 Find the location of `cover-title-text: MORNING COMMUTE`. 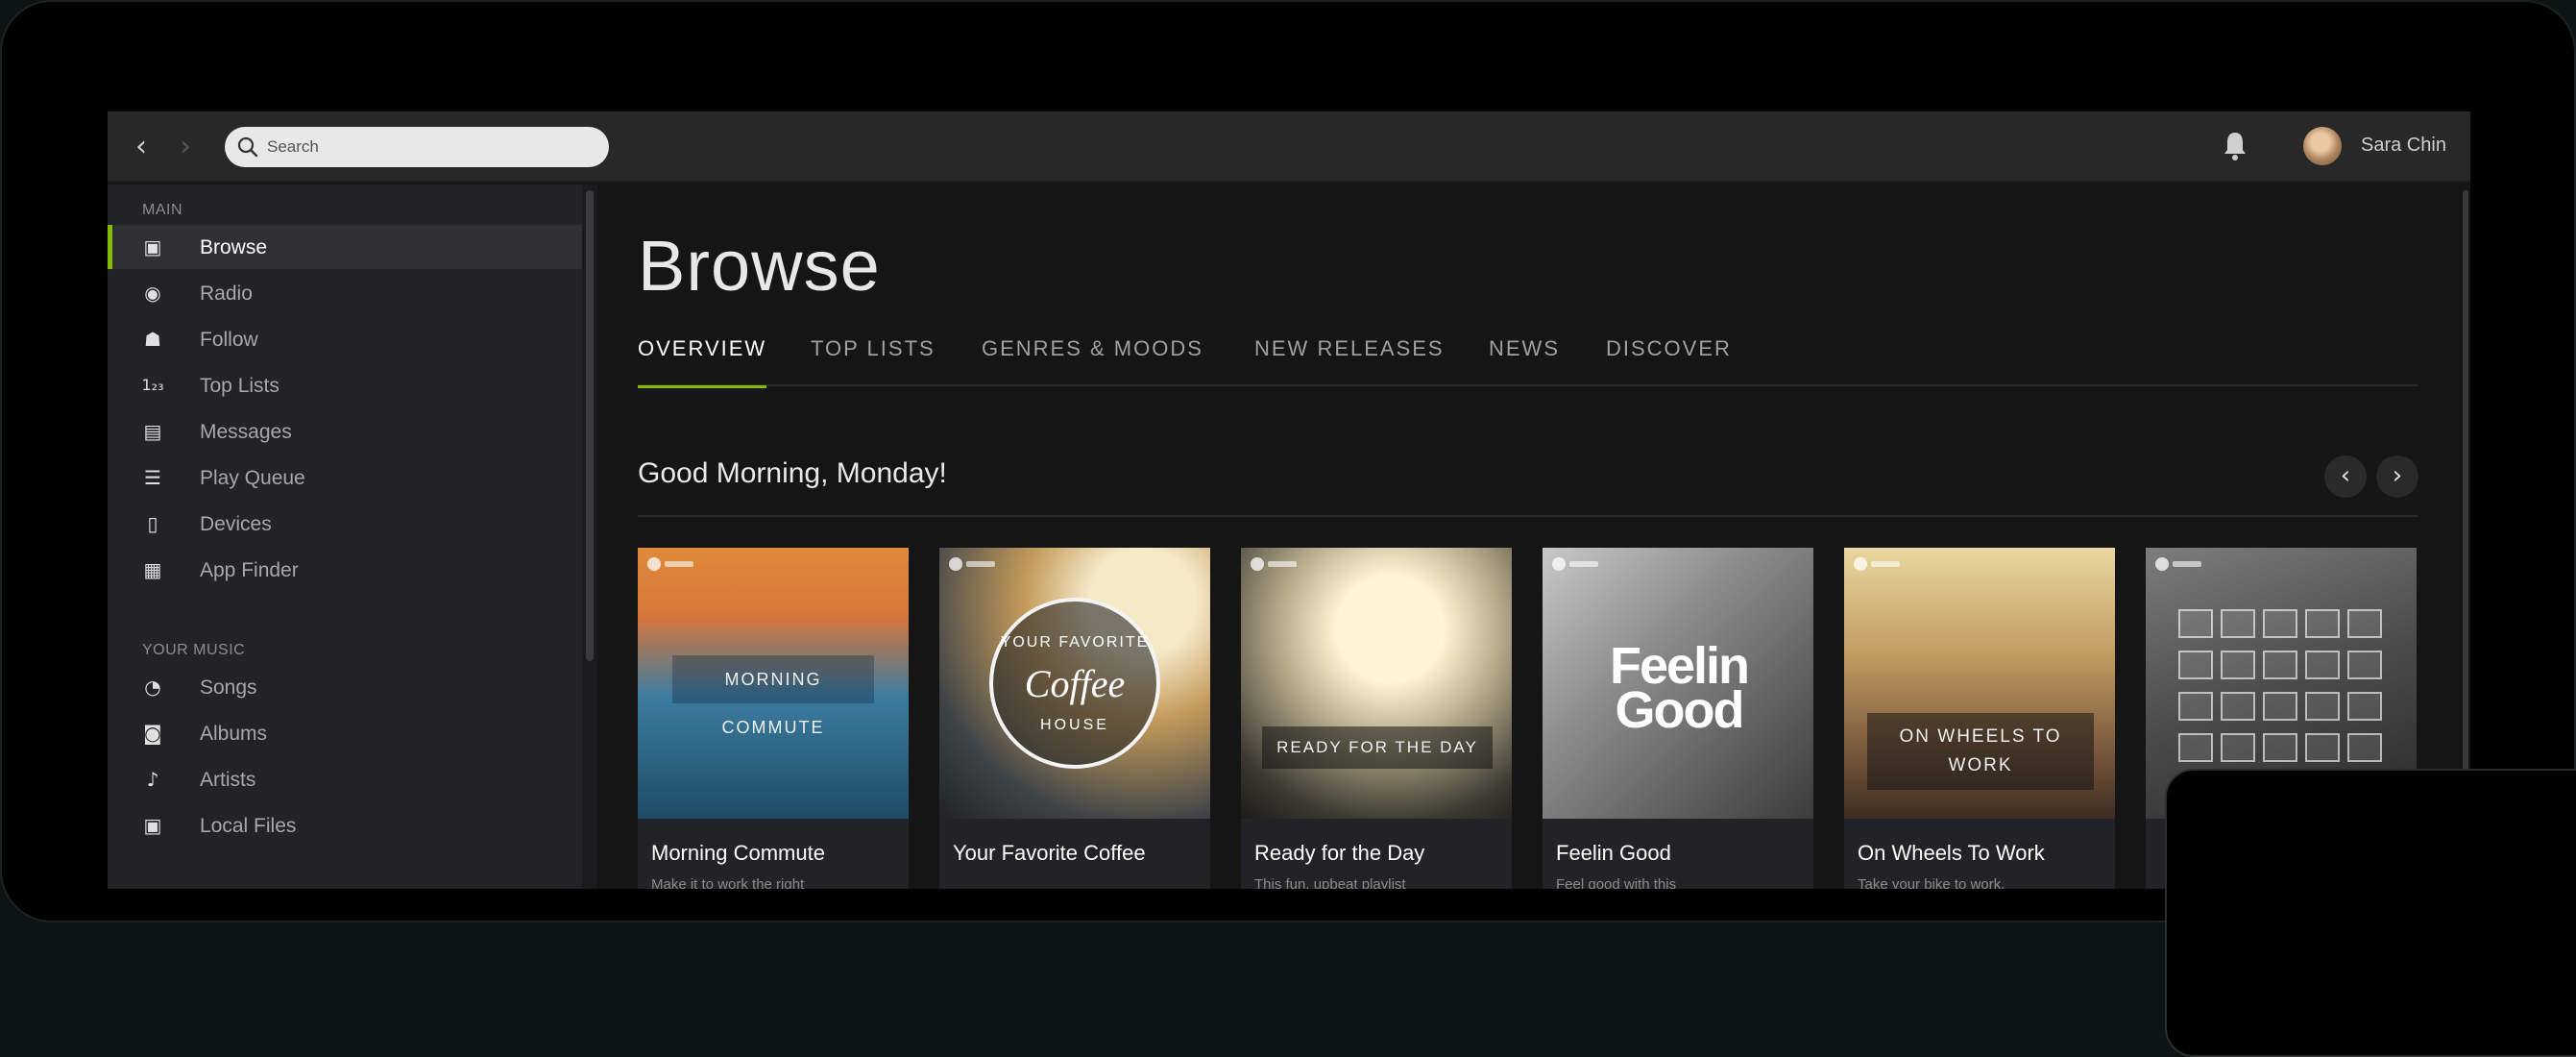

cover-title-text: MORNING COMMUTE is located at coordinates (773, 696).